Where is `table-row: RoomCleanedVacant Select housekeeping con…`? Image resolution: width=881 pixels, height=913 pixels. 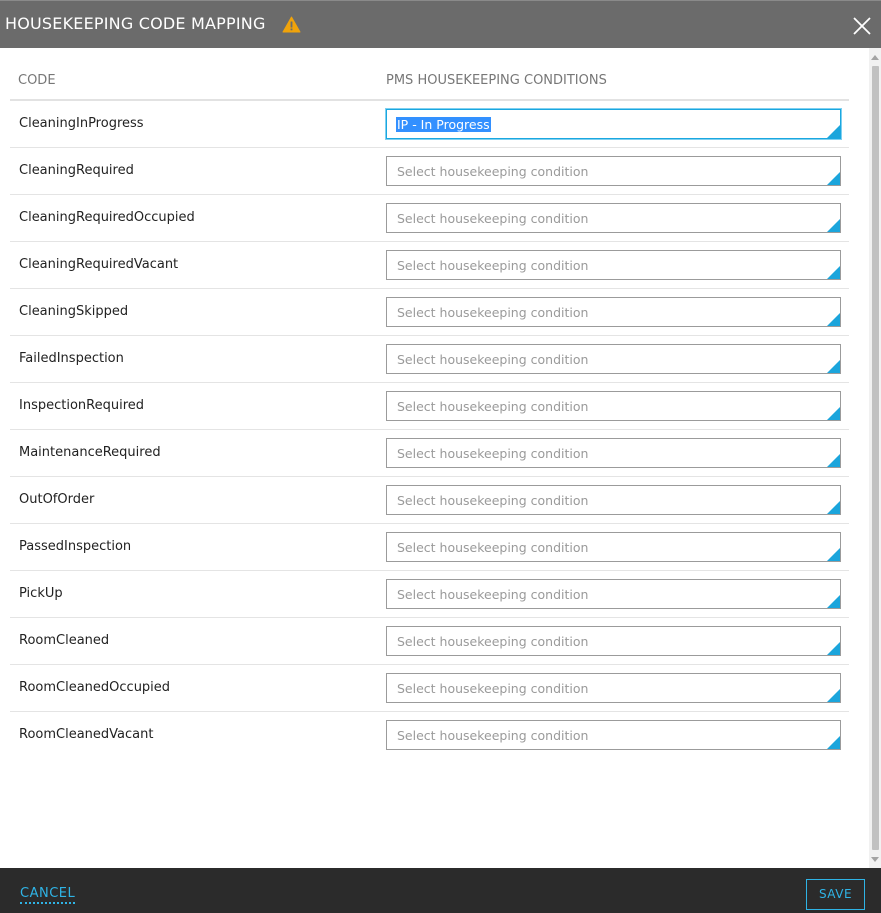 table-row: RoomCleanedVacant Select housekeeping con… is located at coordinates (429, 735).